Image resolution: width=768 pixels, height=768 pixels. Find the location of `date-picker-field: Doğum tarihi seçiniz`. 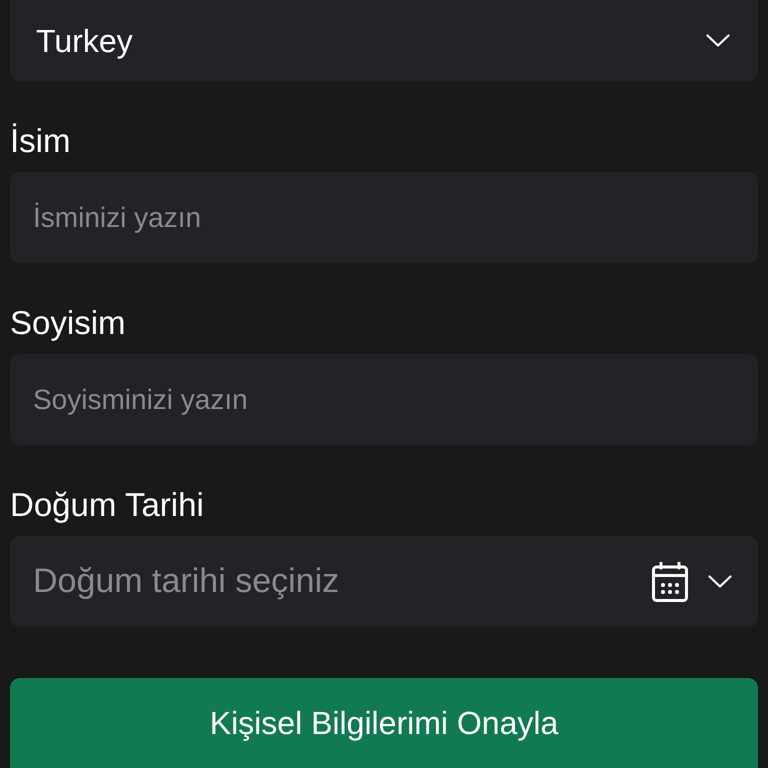

date-picker-field: Doğum tarihi seçiniz is located at coordinates (384, 581).